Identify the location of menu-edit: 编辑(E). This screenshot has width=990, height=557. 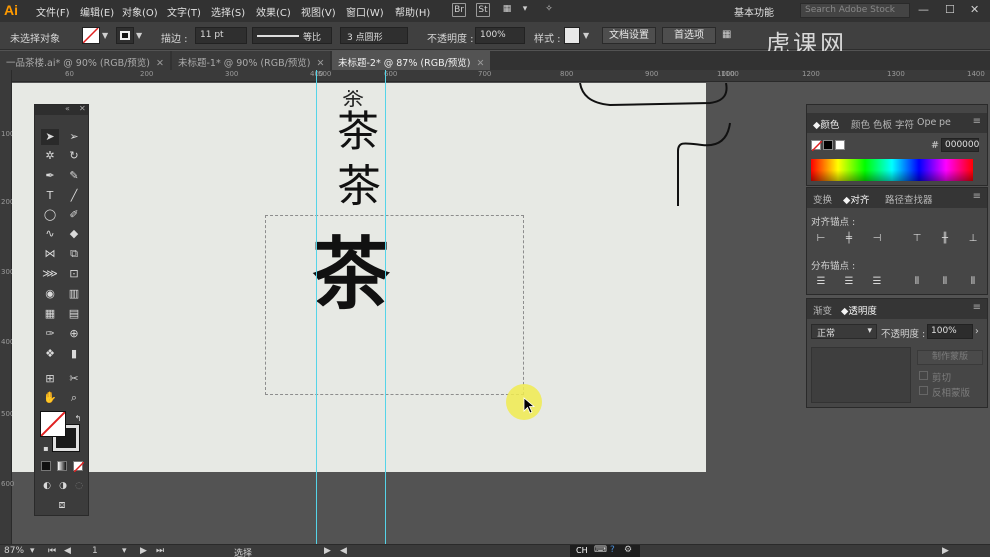
(97, 11).